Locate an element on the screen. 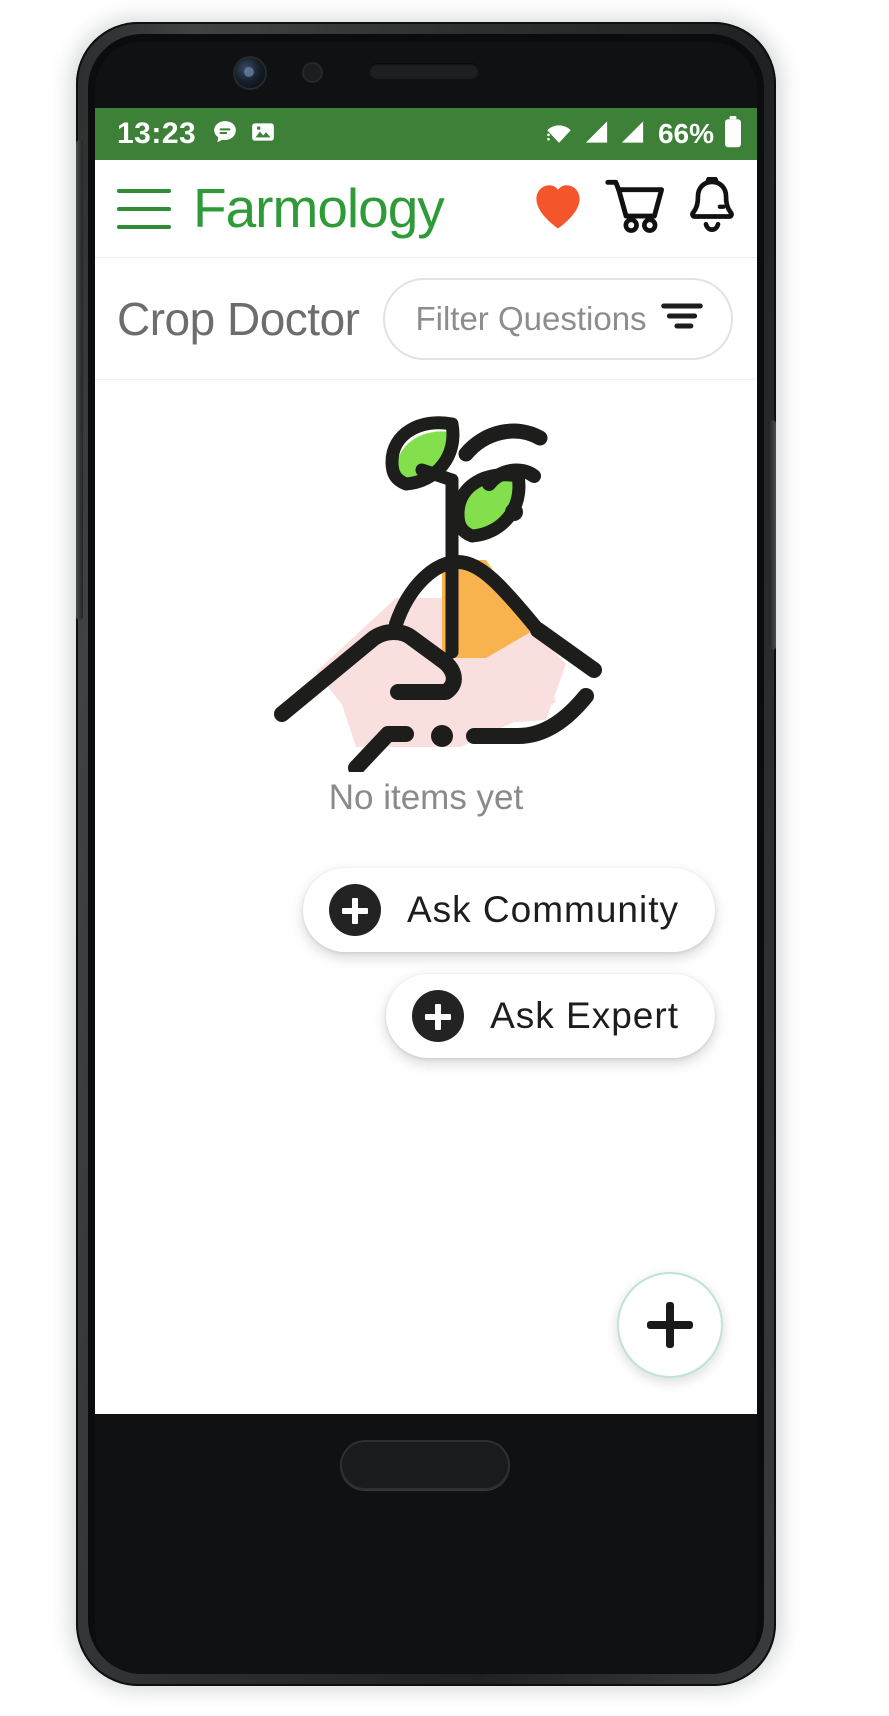  page-title: Crop Doctor is located at coordinates (238, 318).